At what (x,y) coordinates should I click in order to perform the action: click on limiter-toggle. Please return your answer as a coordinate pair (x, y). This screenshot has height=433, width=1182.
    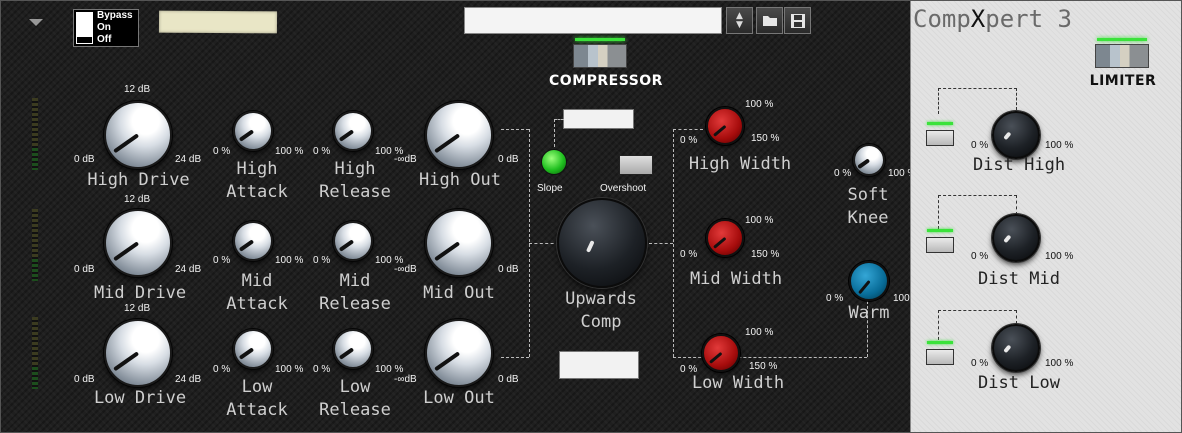
    Looking at the image, I should click on (1122, 53).